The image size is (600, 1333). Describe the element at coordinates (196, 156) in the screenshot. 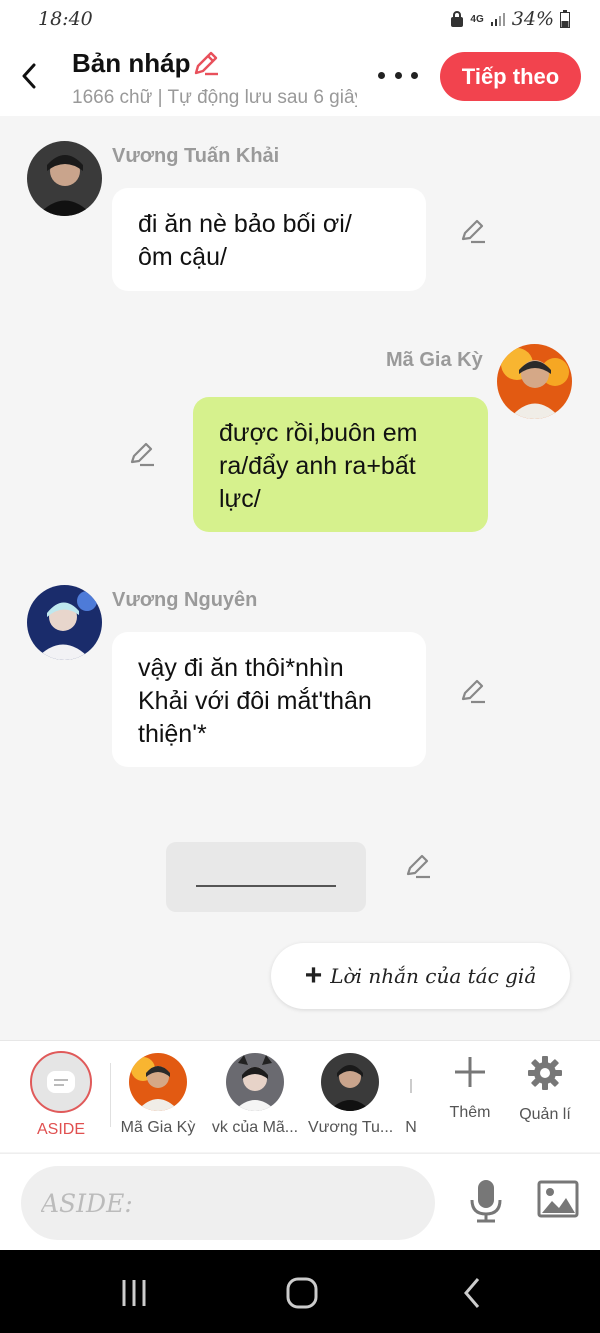

I see `sender-name: Vương Tuấn Khải` at that location.